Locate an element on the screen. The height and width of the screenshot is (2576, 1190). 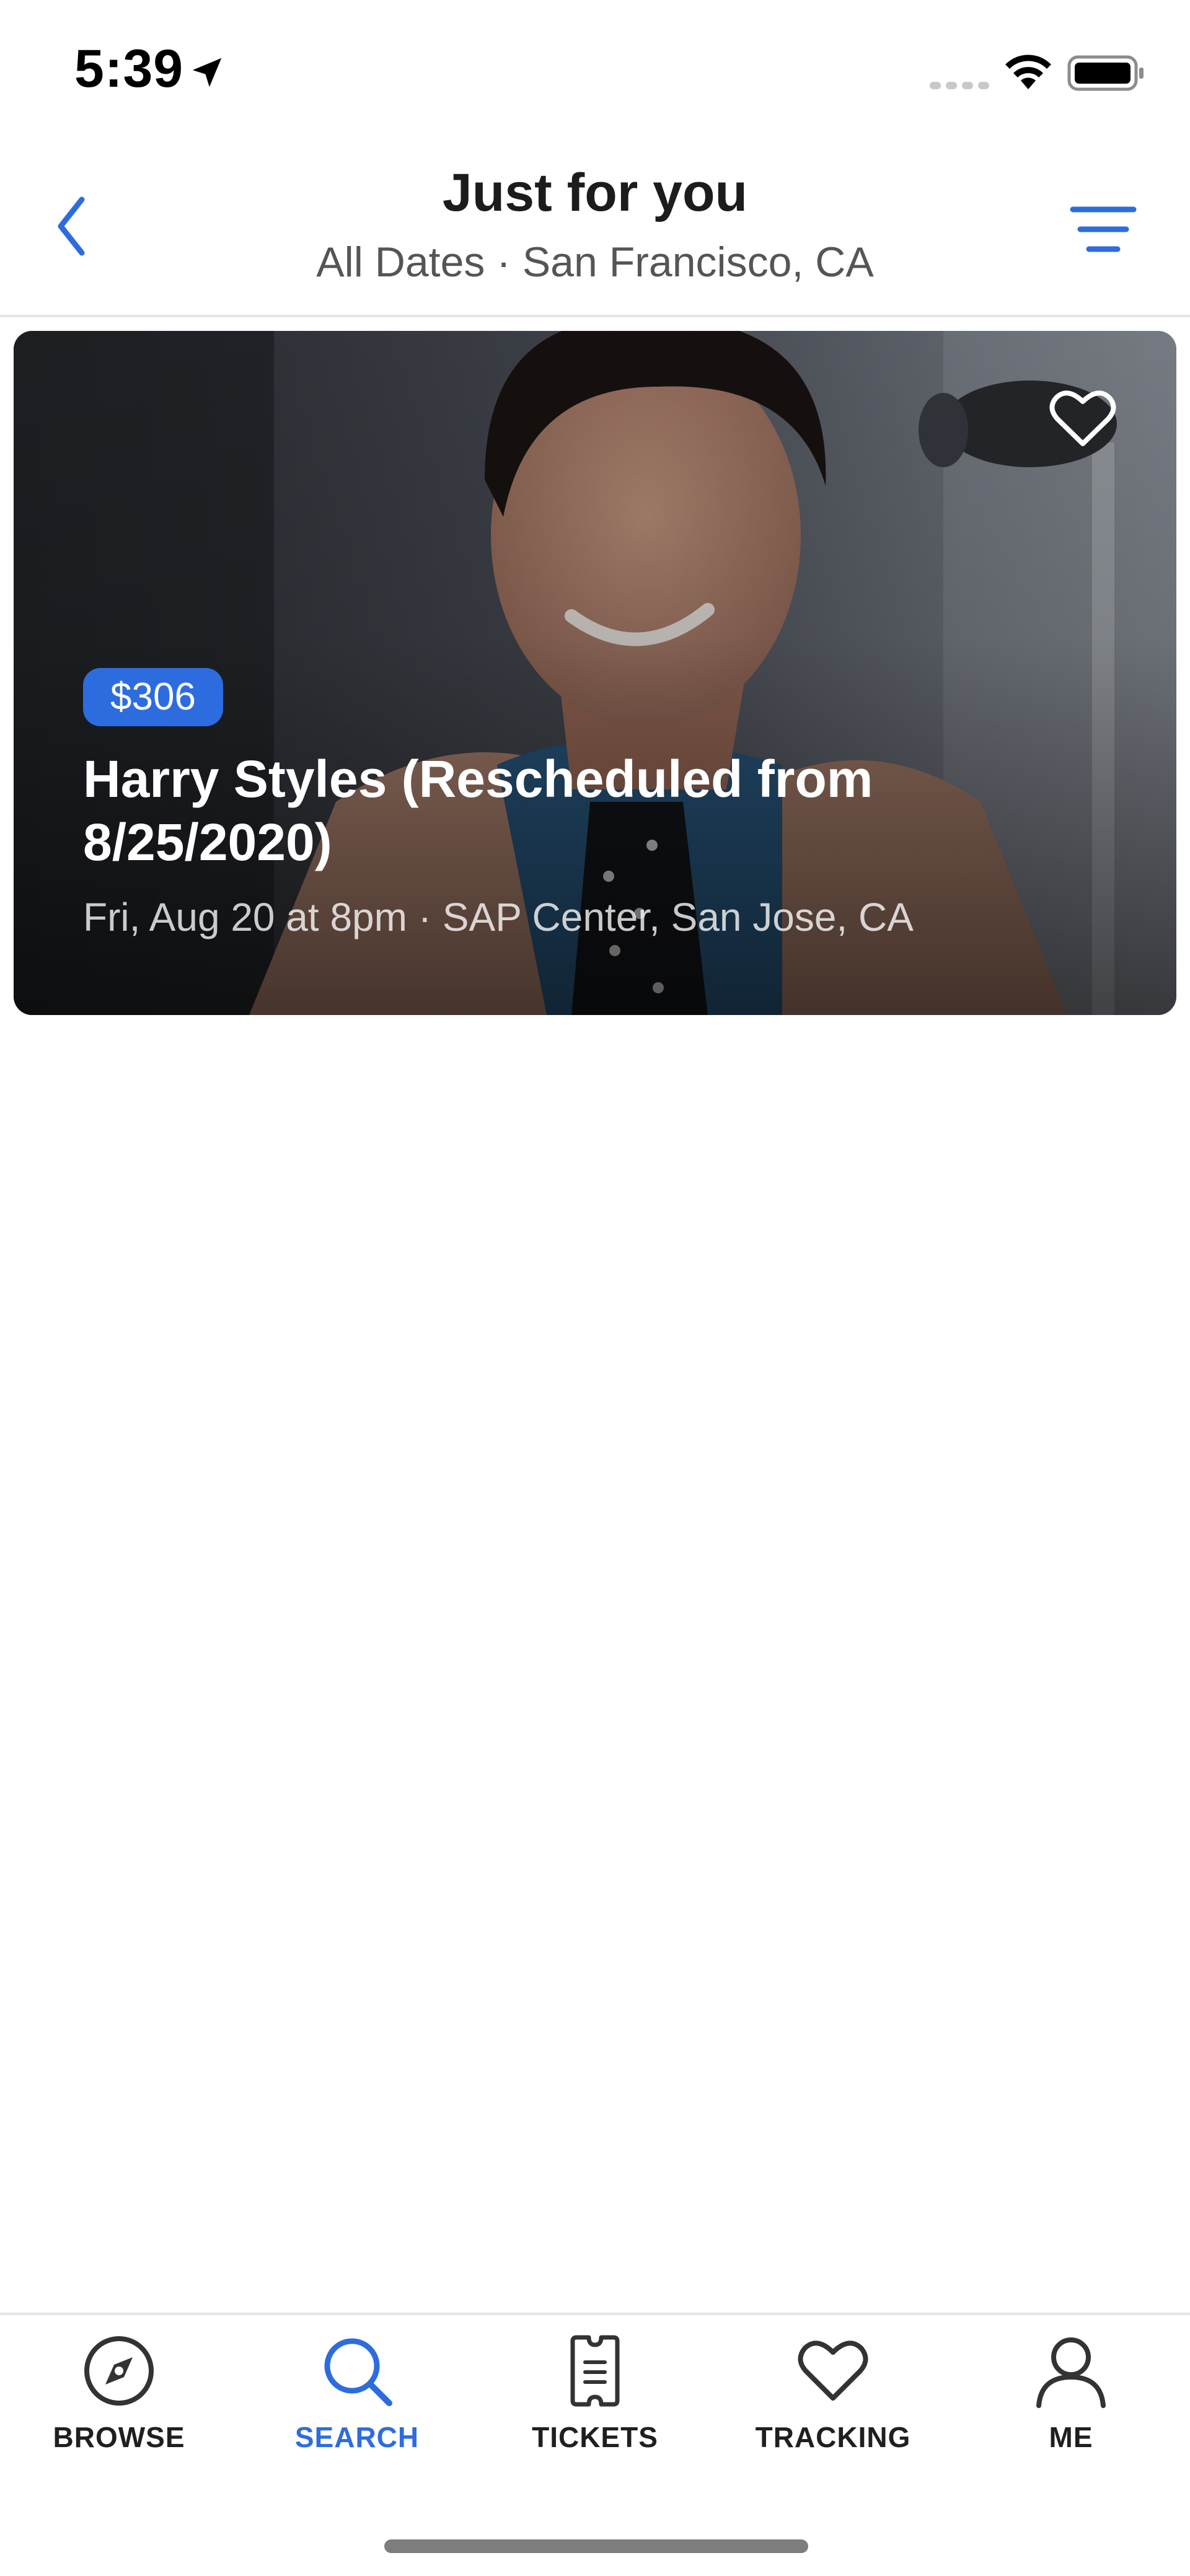
favorite-button is located at coordinates (1082, 417).